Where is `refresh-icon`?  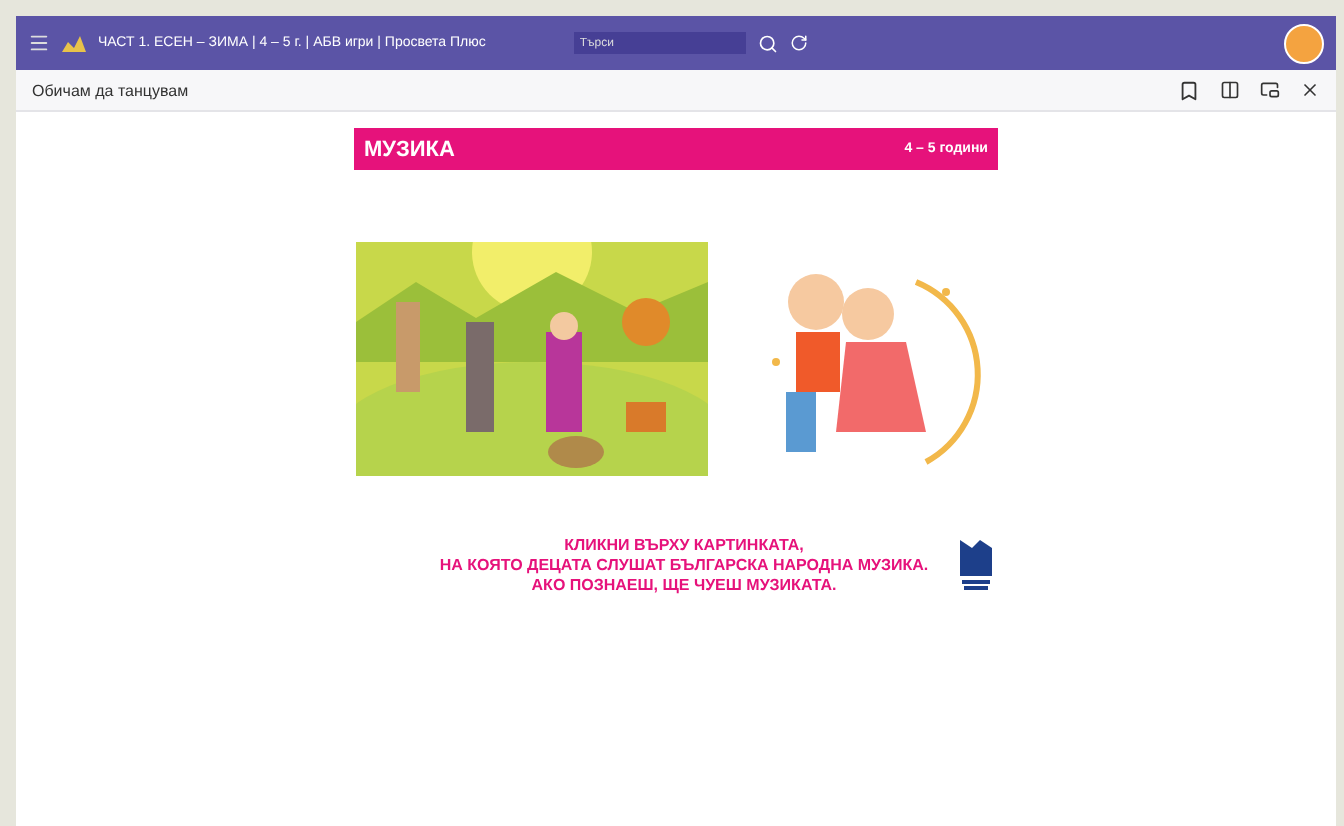
refresh-icon is located at coordinates (798, 43).